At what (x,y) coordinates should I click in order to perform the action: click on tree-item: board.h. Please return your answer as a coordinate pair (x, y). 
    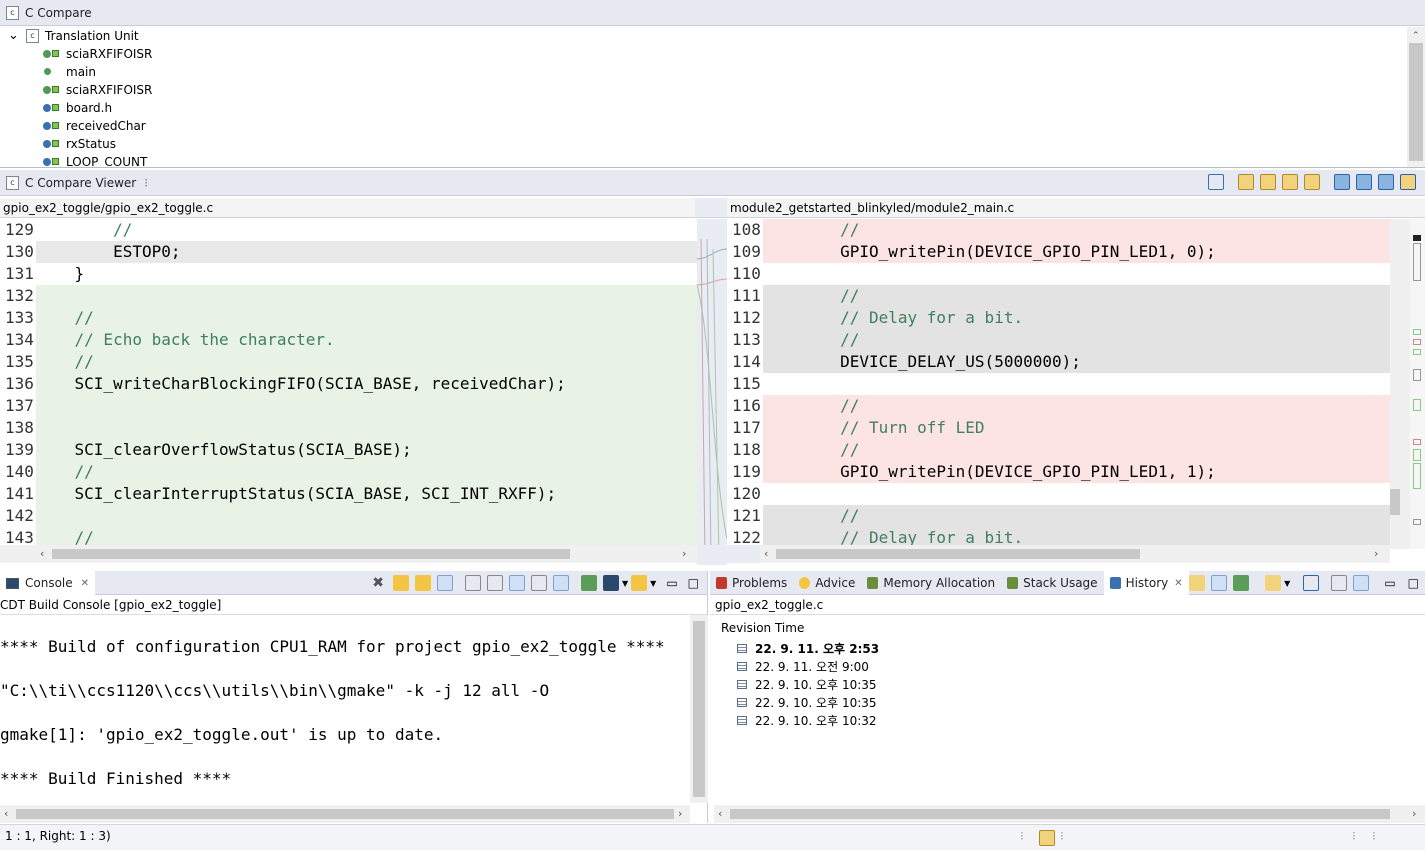
    Looking at the image, I should click on (703, 108).